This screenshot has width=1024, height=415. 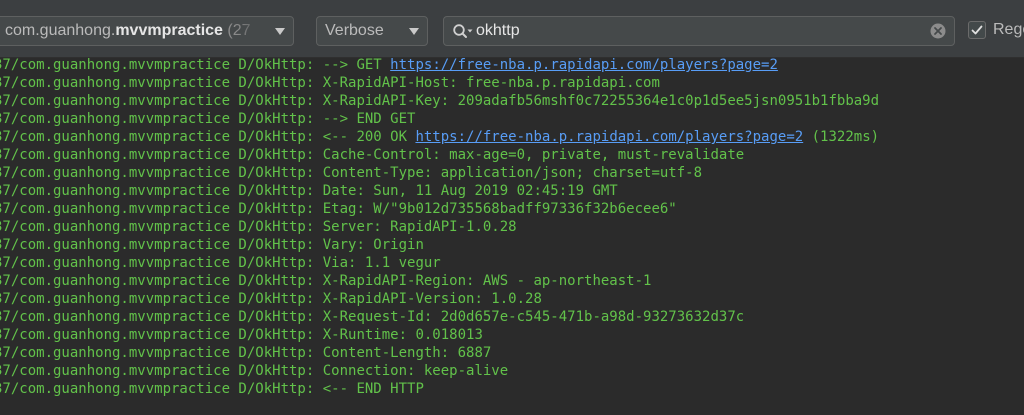 What do you see at coordinates (419, 227) in the screenshot?
I see `log-line-message: Server: RapidAPI-1.0.28` at bounding box center [419, 227].